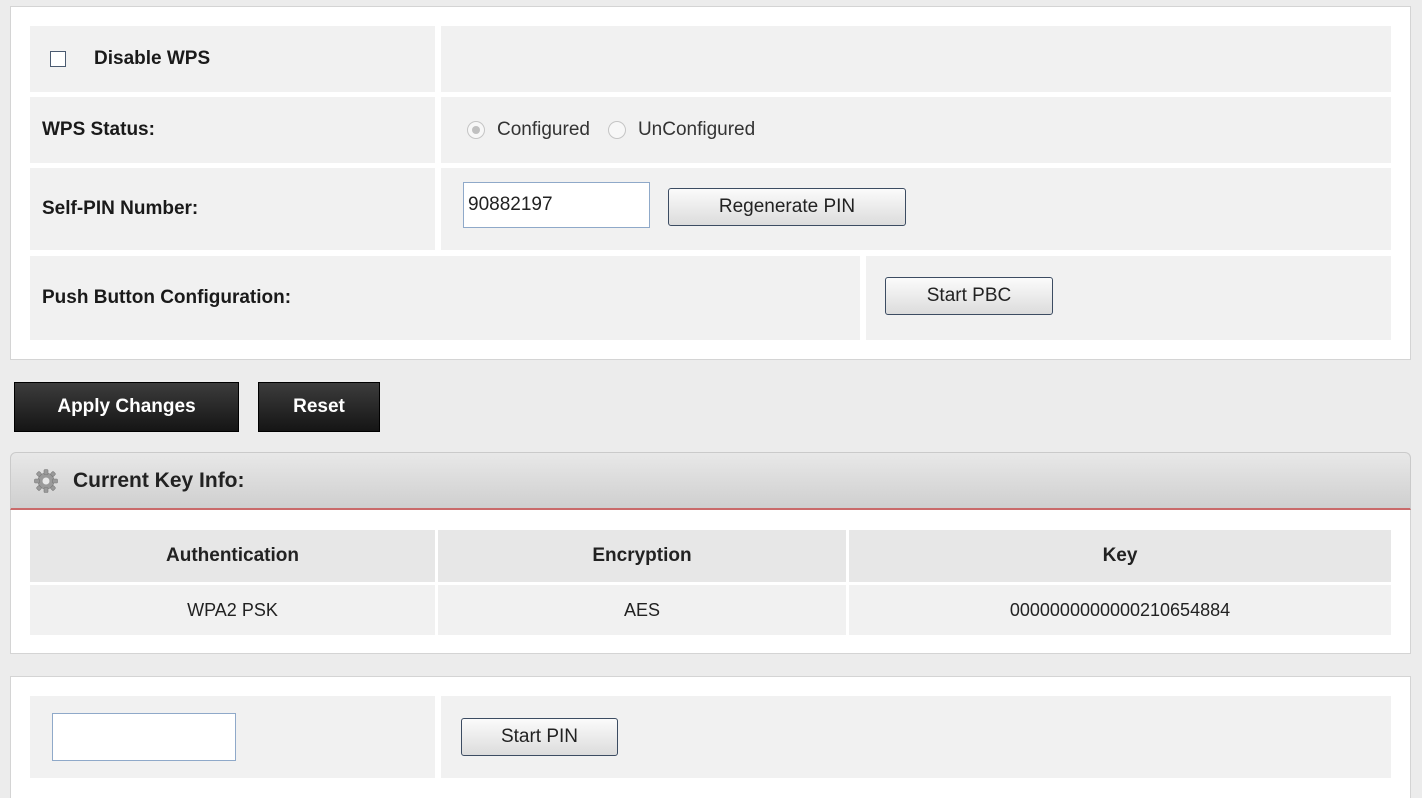 The image size is (1422, 798). What do you see at coordinates (232, 610) in the screenshot?
I see `authentication-value: WPA2 PSK` at bounding box center [232, 610].